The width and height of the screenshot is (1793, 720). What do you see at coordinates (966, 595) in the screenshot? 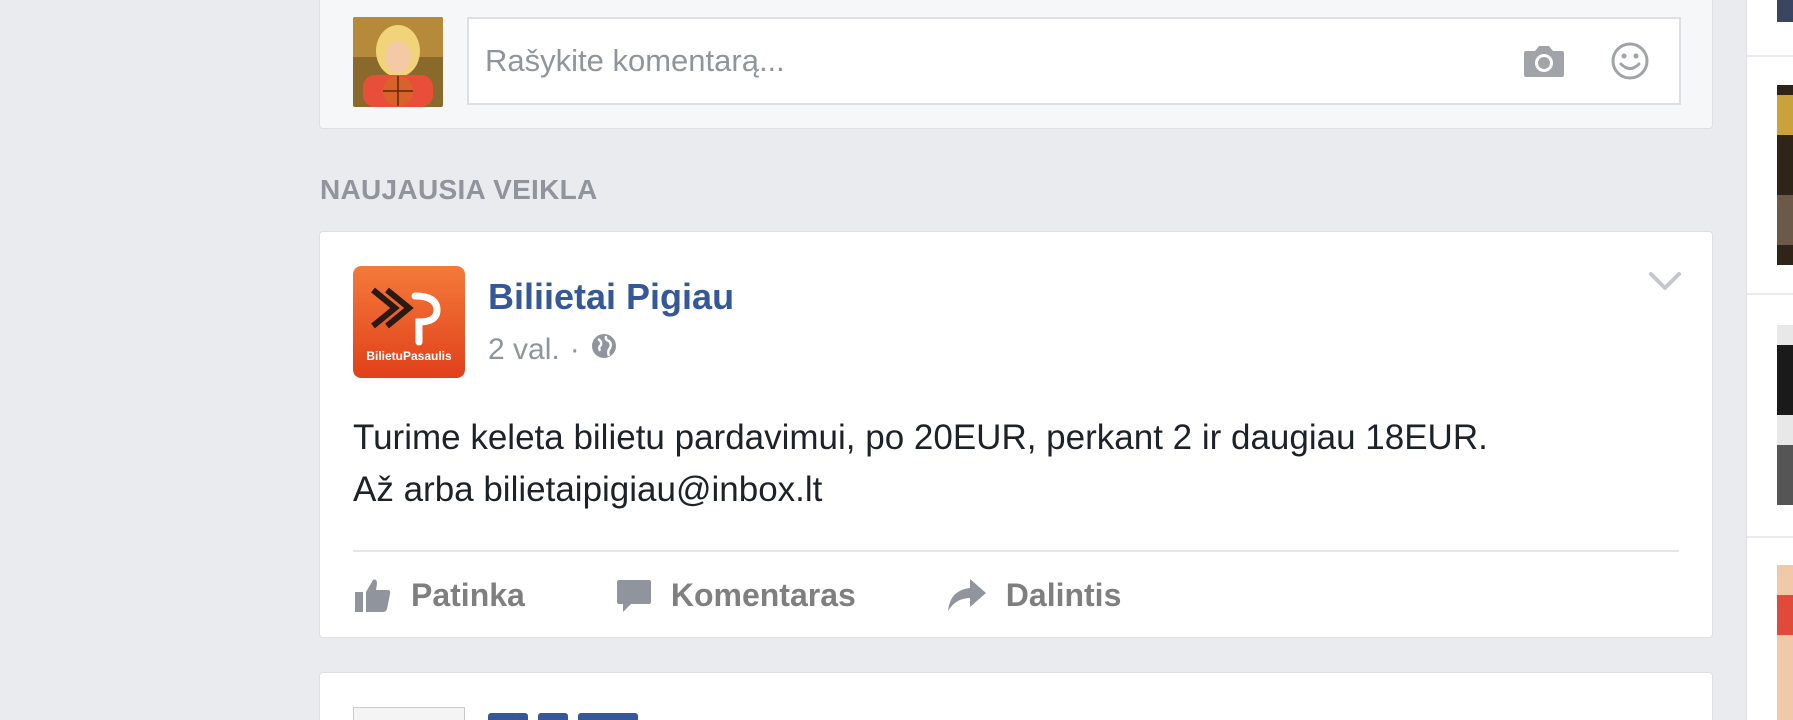
I see `share-icon` at bounding box center [966, 595].